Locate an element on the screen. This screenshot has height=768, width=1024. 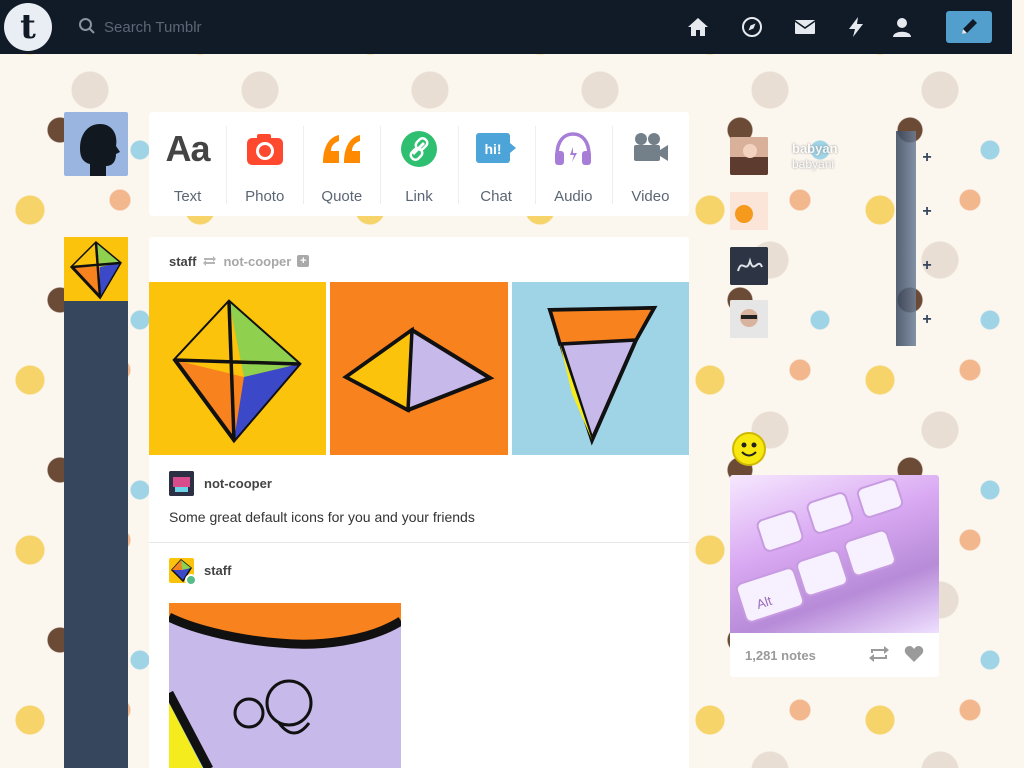
post-type-label: Photo is located at coordinates (265, 196).